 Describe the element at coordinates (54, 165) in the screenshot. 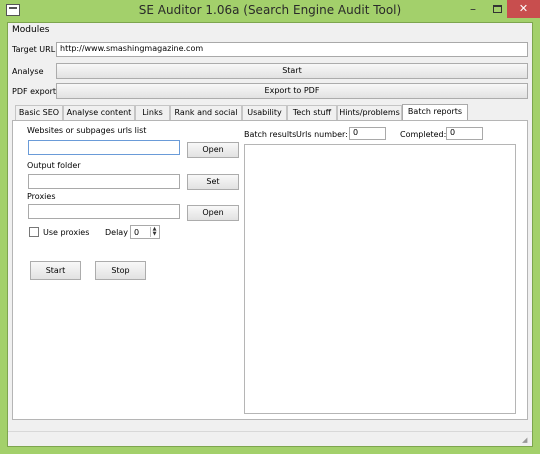

I see `output-folder-label: Output folder` at that location.